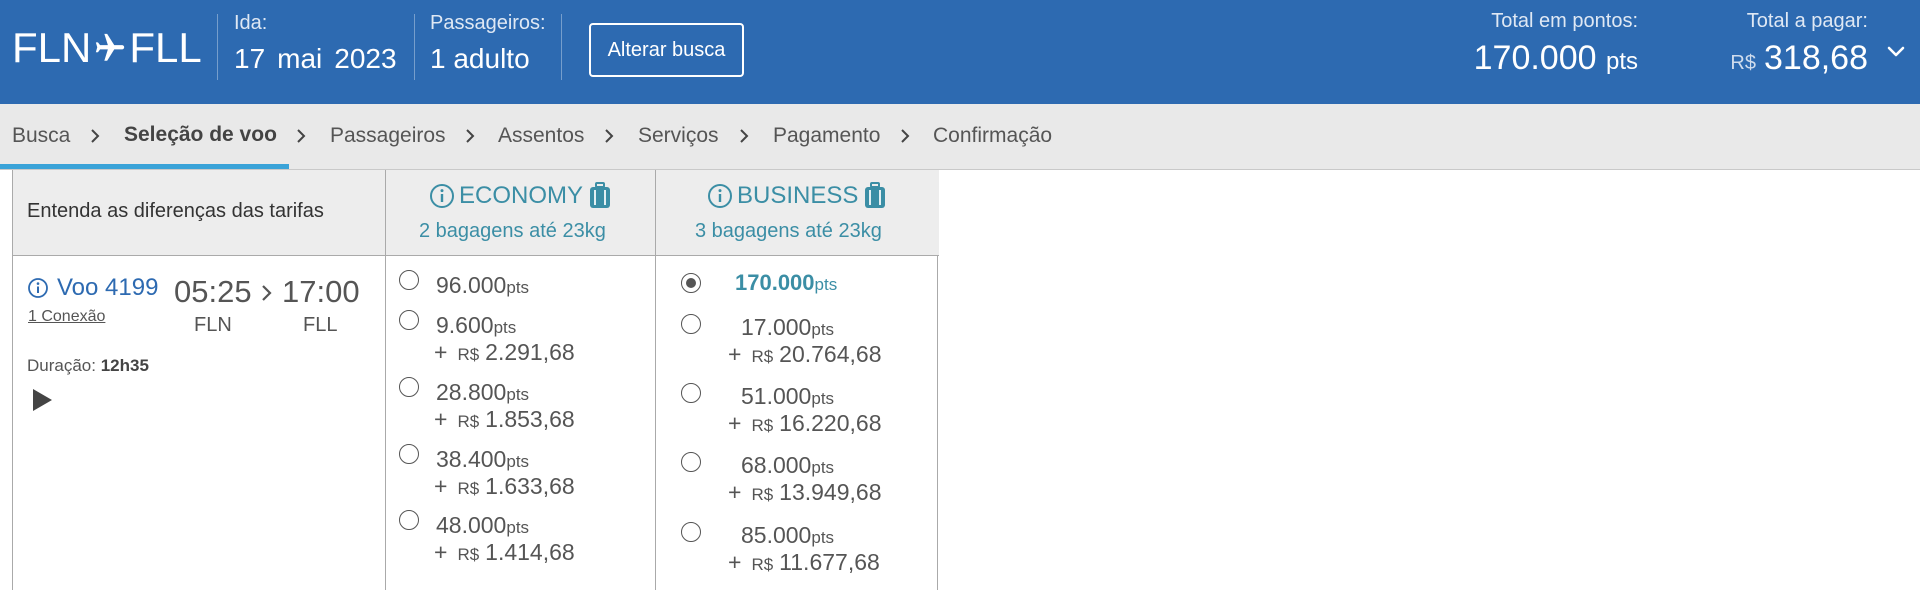  Describe the element at coordinates (61, 365) in the screenshot. I see `duration-label: Duração:` at that location.